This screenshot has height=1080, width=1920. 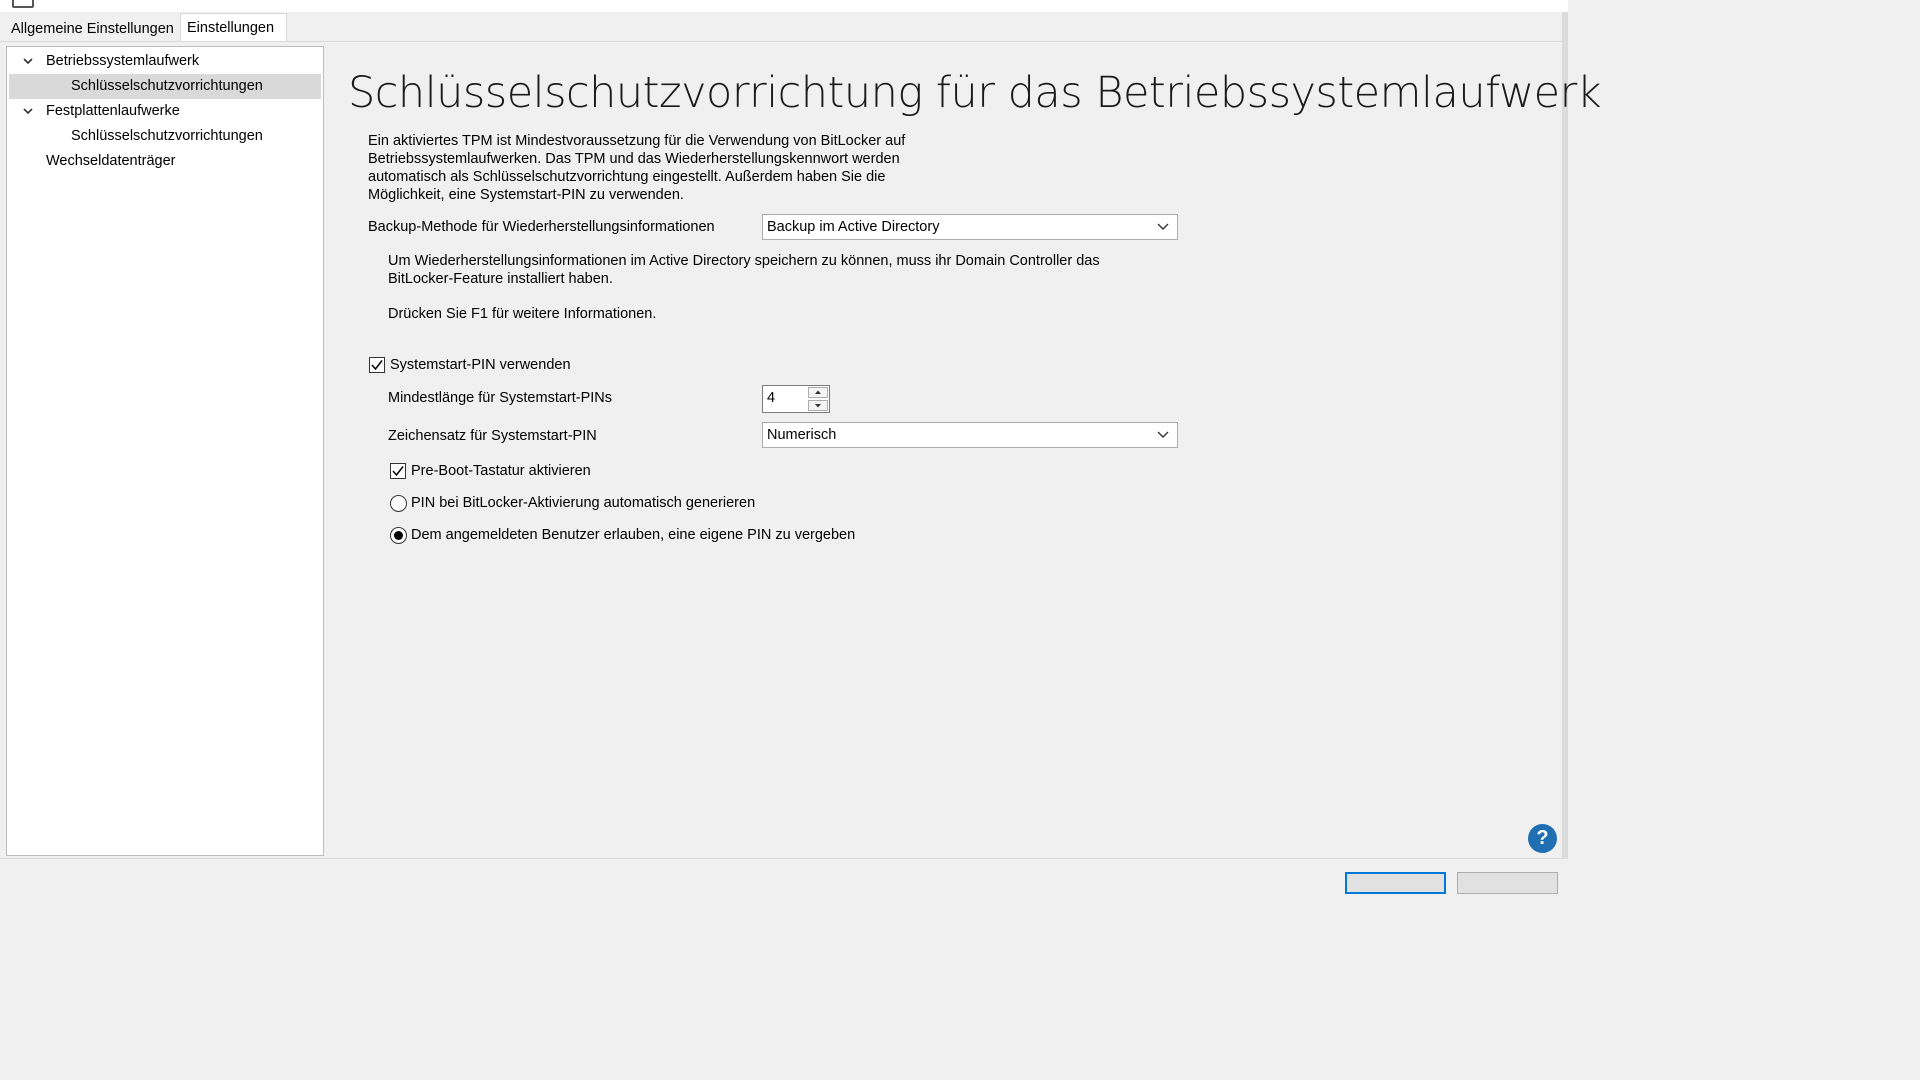 I want to click on stepper-down-button, so click(x=818, y=405).